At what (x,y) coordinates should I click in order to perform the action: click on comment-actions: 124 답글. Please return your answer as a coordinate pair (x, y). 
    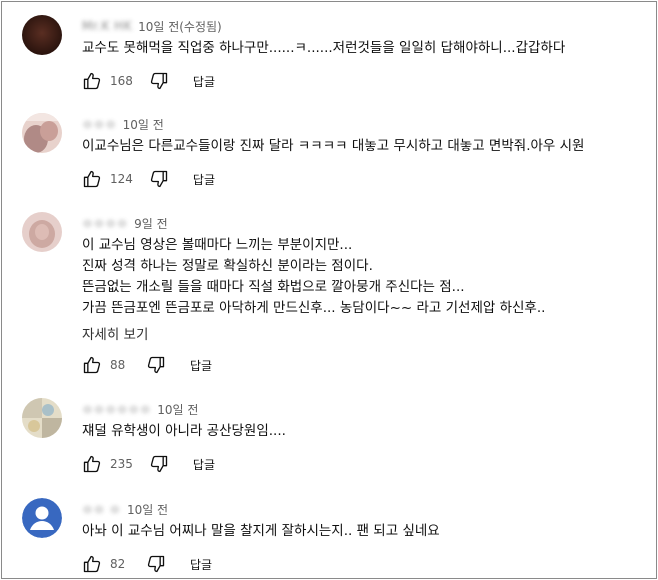
    Looking at the image, I should click on (147, 179).